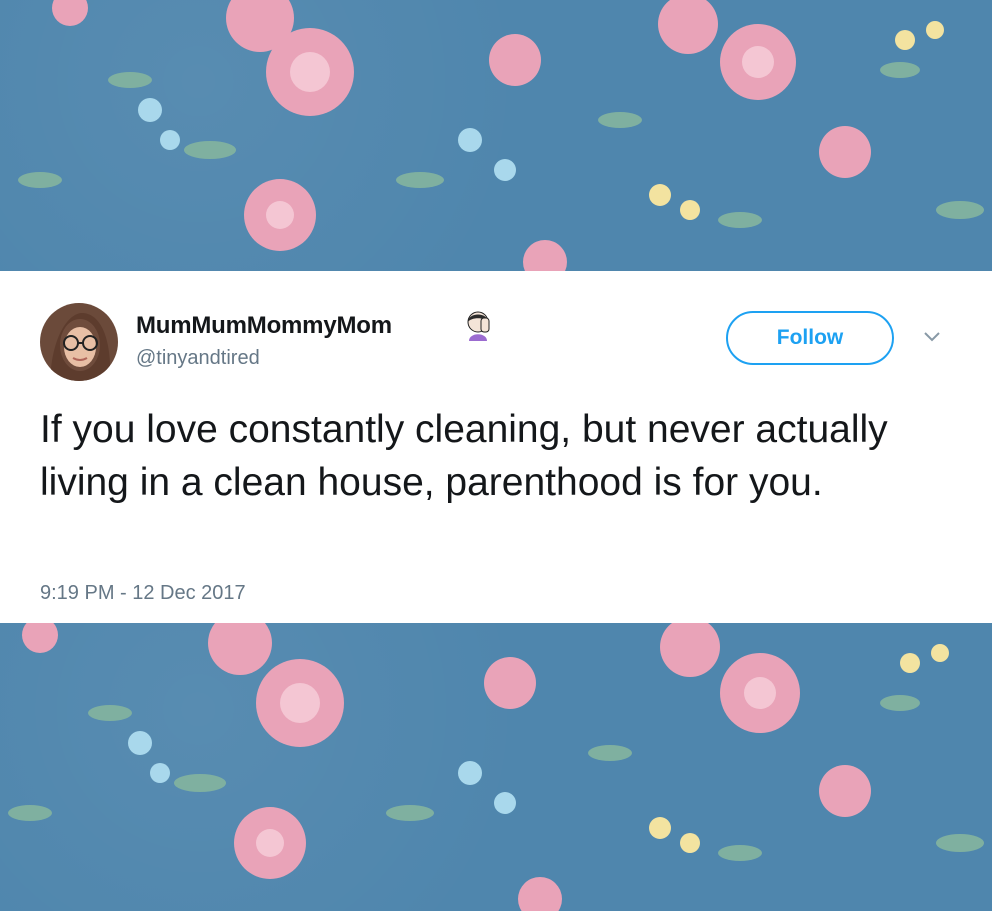  Describe the element at coordinates (198, 358) in the screenshot. I see `user-handle: @tinyandtired` at that location.